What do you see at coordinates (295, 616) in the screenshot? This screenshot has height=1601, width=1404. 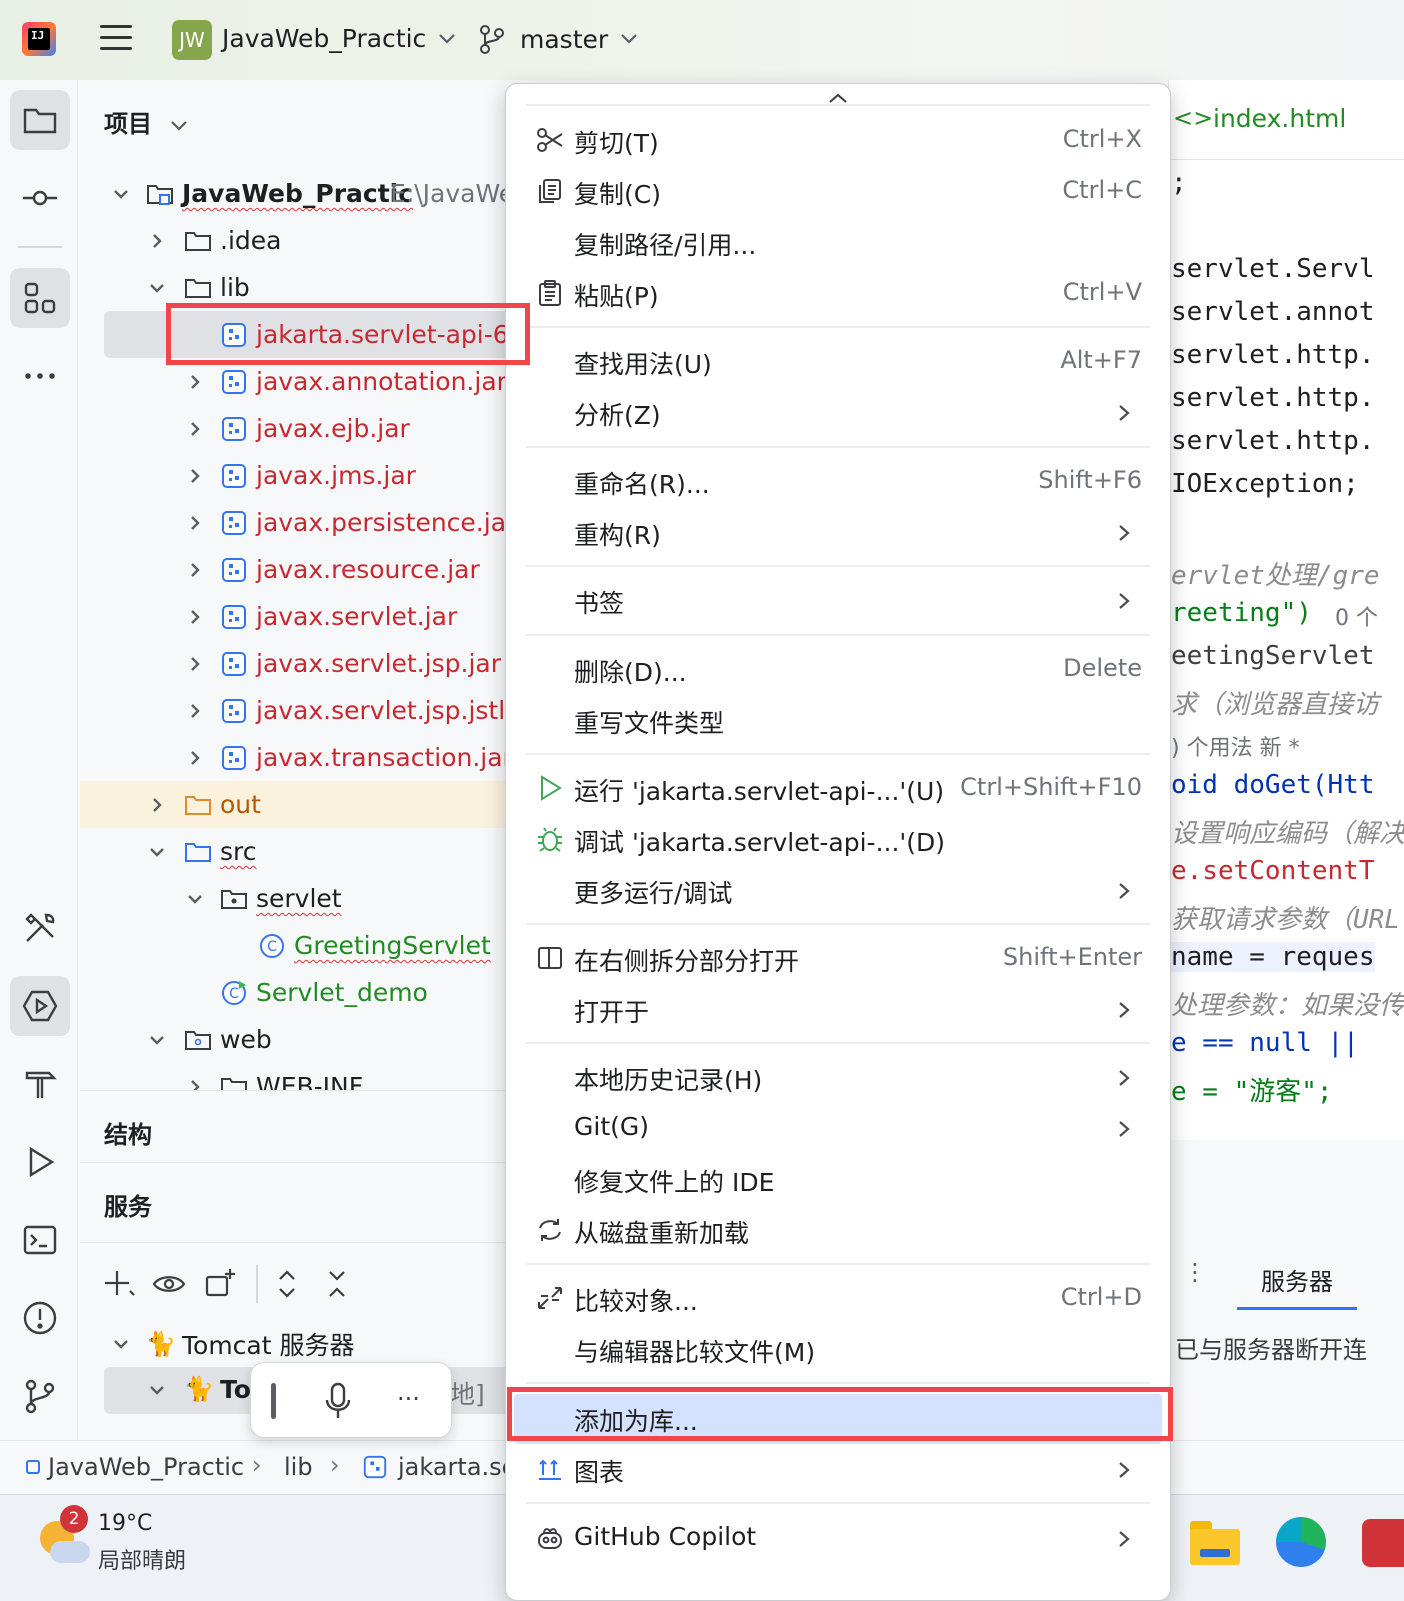 I see `tree-row-jar: javax.servlet.jar` at bounding box center [295, 616].